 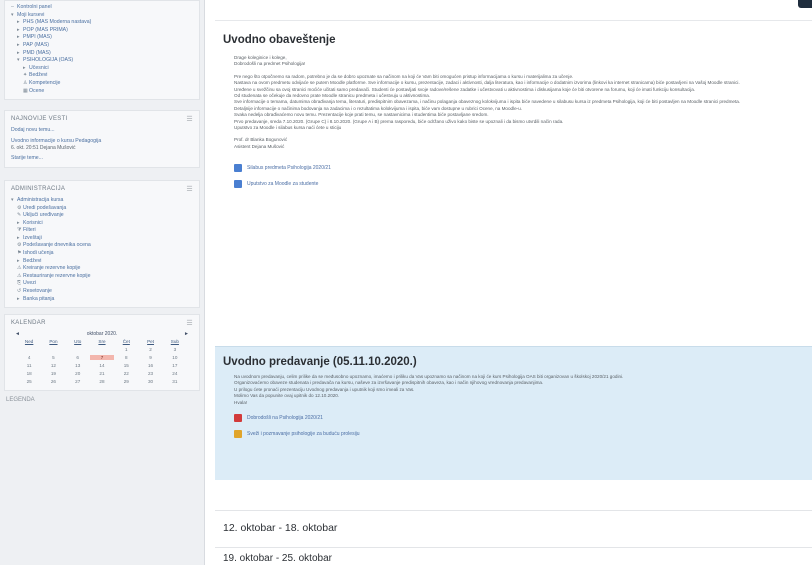 I want to click on admin-item: ▸ Banka pitanja, so click(x=102, y=300).